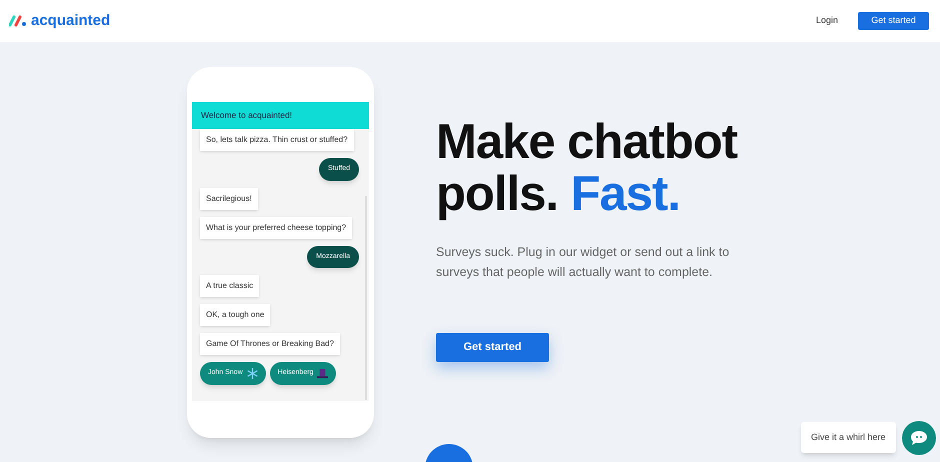  What do you see at coordinates (893, 21) in the screenshot?
I see `get-started-button: Get started` at bounding box center [893, 21].